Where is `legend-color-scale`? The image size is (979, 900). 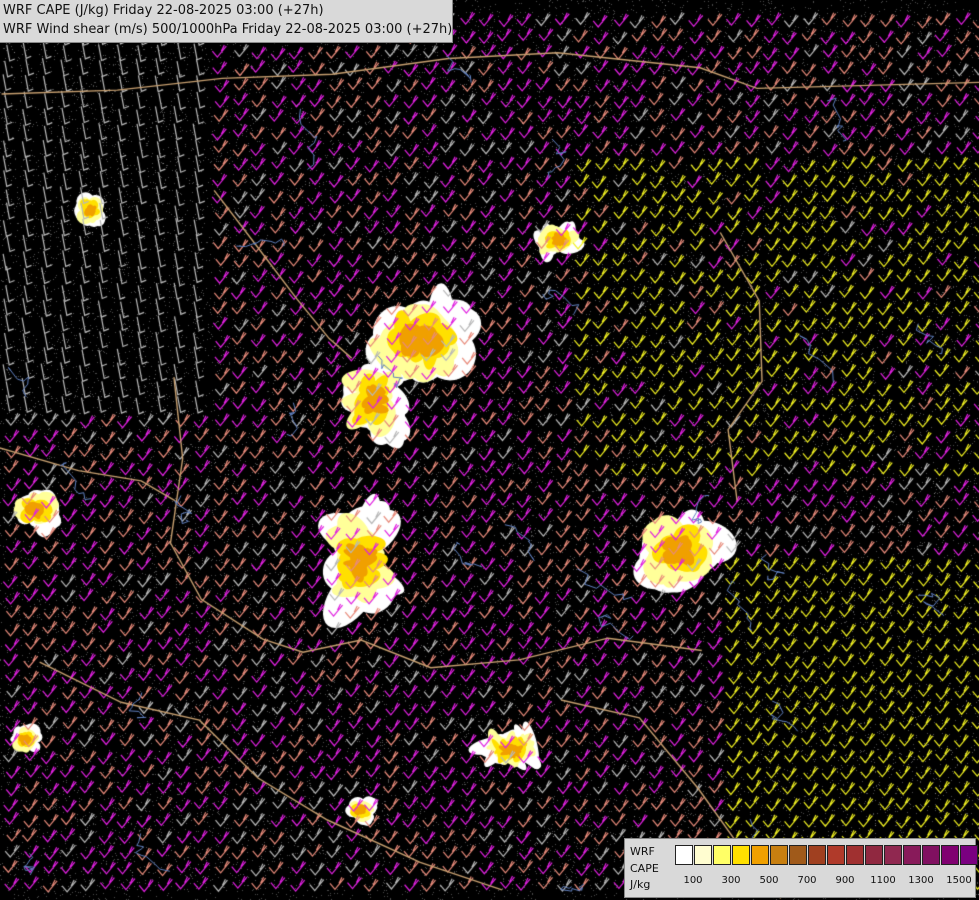 legend-color-scale is located at coordinates (827, 855).